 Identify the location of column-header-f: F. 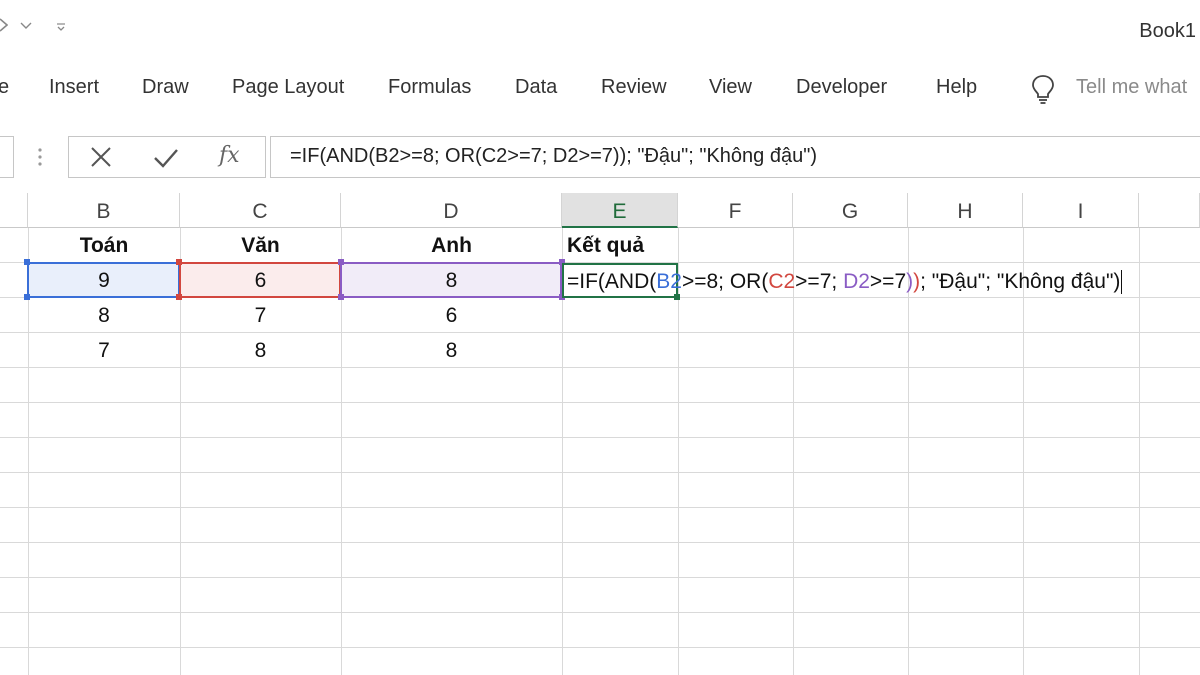
(735, 210).